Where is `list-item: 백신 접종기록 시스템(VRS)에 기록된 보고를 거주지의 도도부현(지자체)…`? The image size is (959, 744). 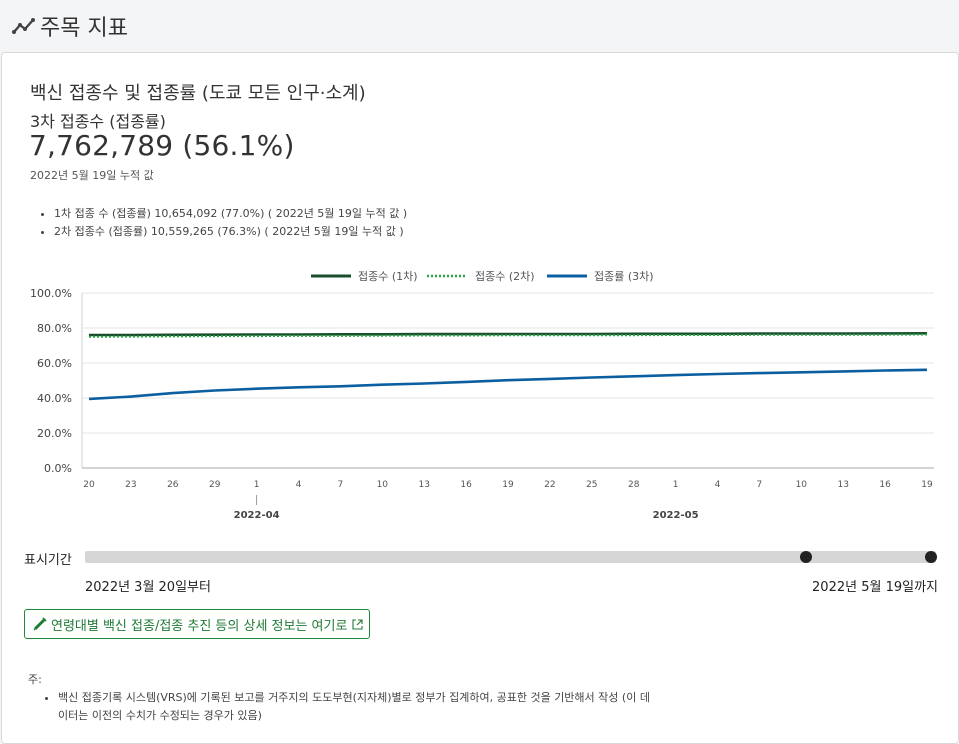
list-item: 백신 접종기록 시스템(VRS)에 기록된 보고를 거주지의 도도부현(지자체)… is located at coordinates (358, 707).